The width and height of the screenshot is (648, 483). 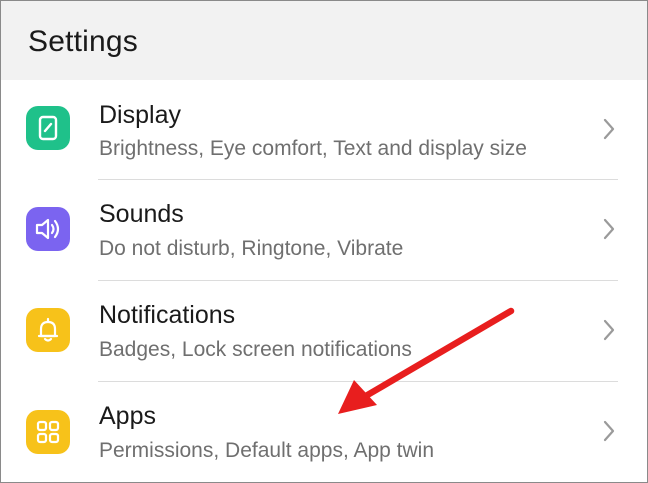 What do you see at coordinates (251, 248) in the screenshot?
I see `settings-item-subtitle: Do not disturb, Ringtone, Vibrate` at bounding box center [251, 248].